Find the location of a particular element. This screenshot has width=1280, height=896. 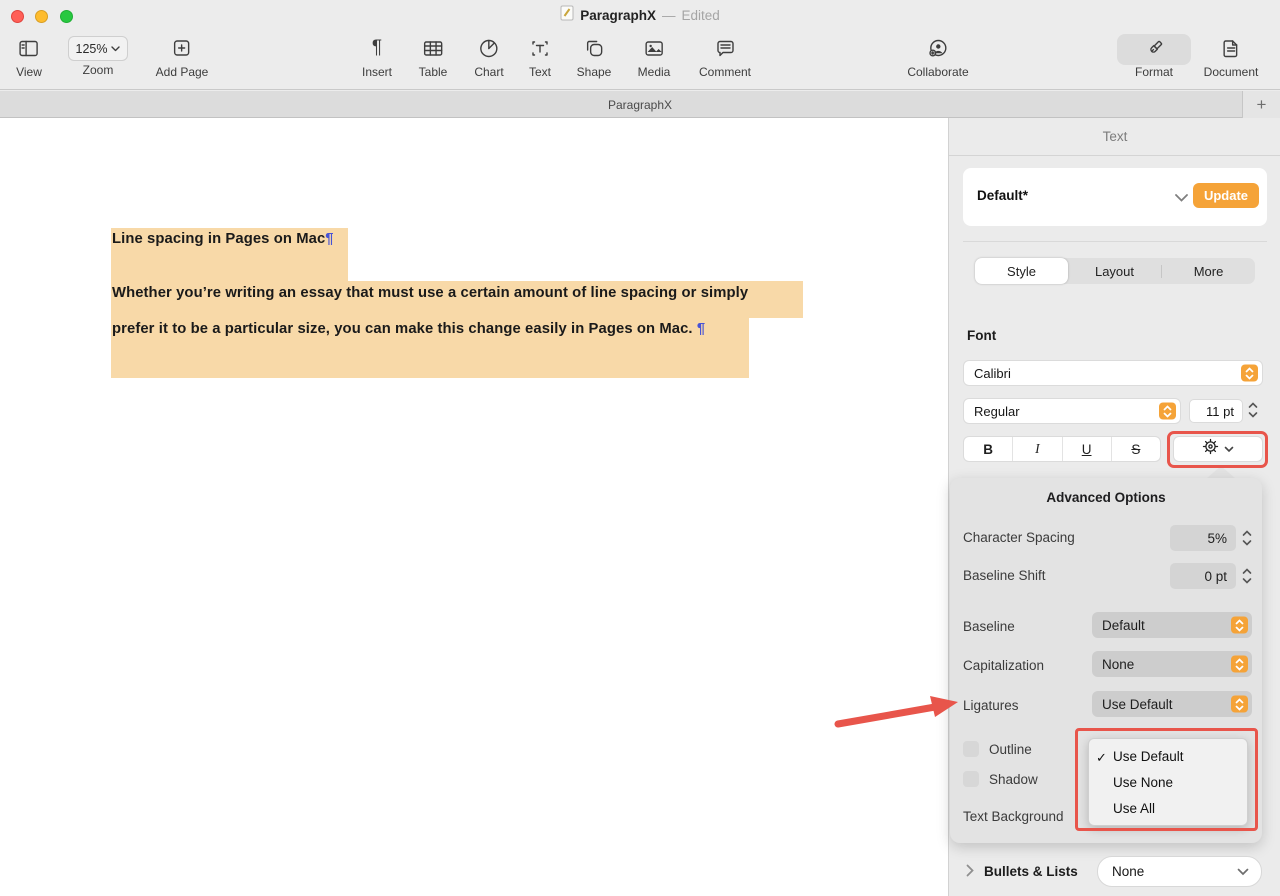

baseline-shift-stepper is located at coordinates (1247, 576).